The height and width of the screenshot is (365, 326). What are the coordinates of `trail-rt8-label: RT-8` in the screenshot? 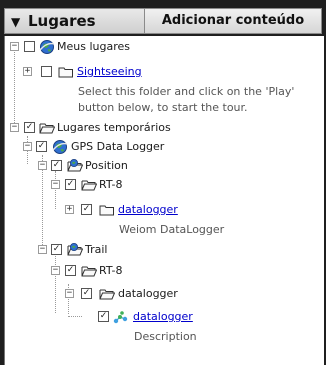 It's located at (111, 270).